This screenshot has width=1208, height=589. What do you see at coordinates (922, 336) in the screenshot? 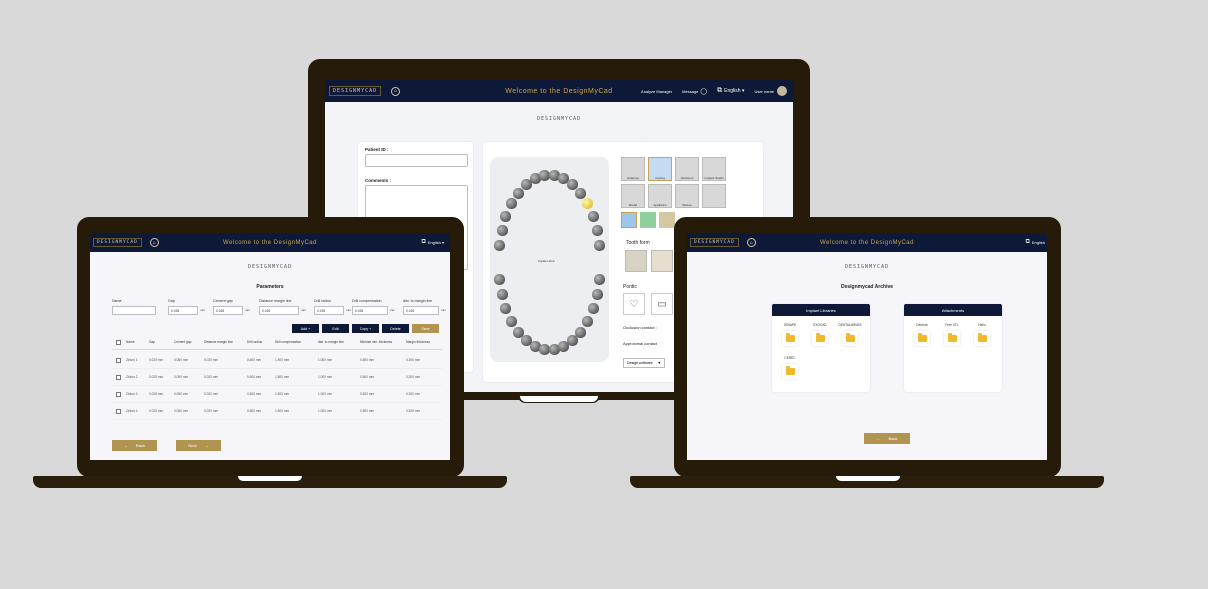
I see `folder-item: Denture` at bounding box center [922, 336].